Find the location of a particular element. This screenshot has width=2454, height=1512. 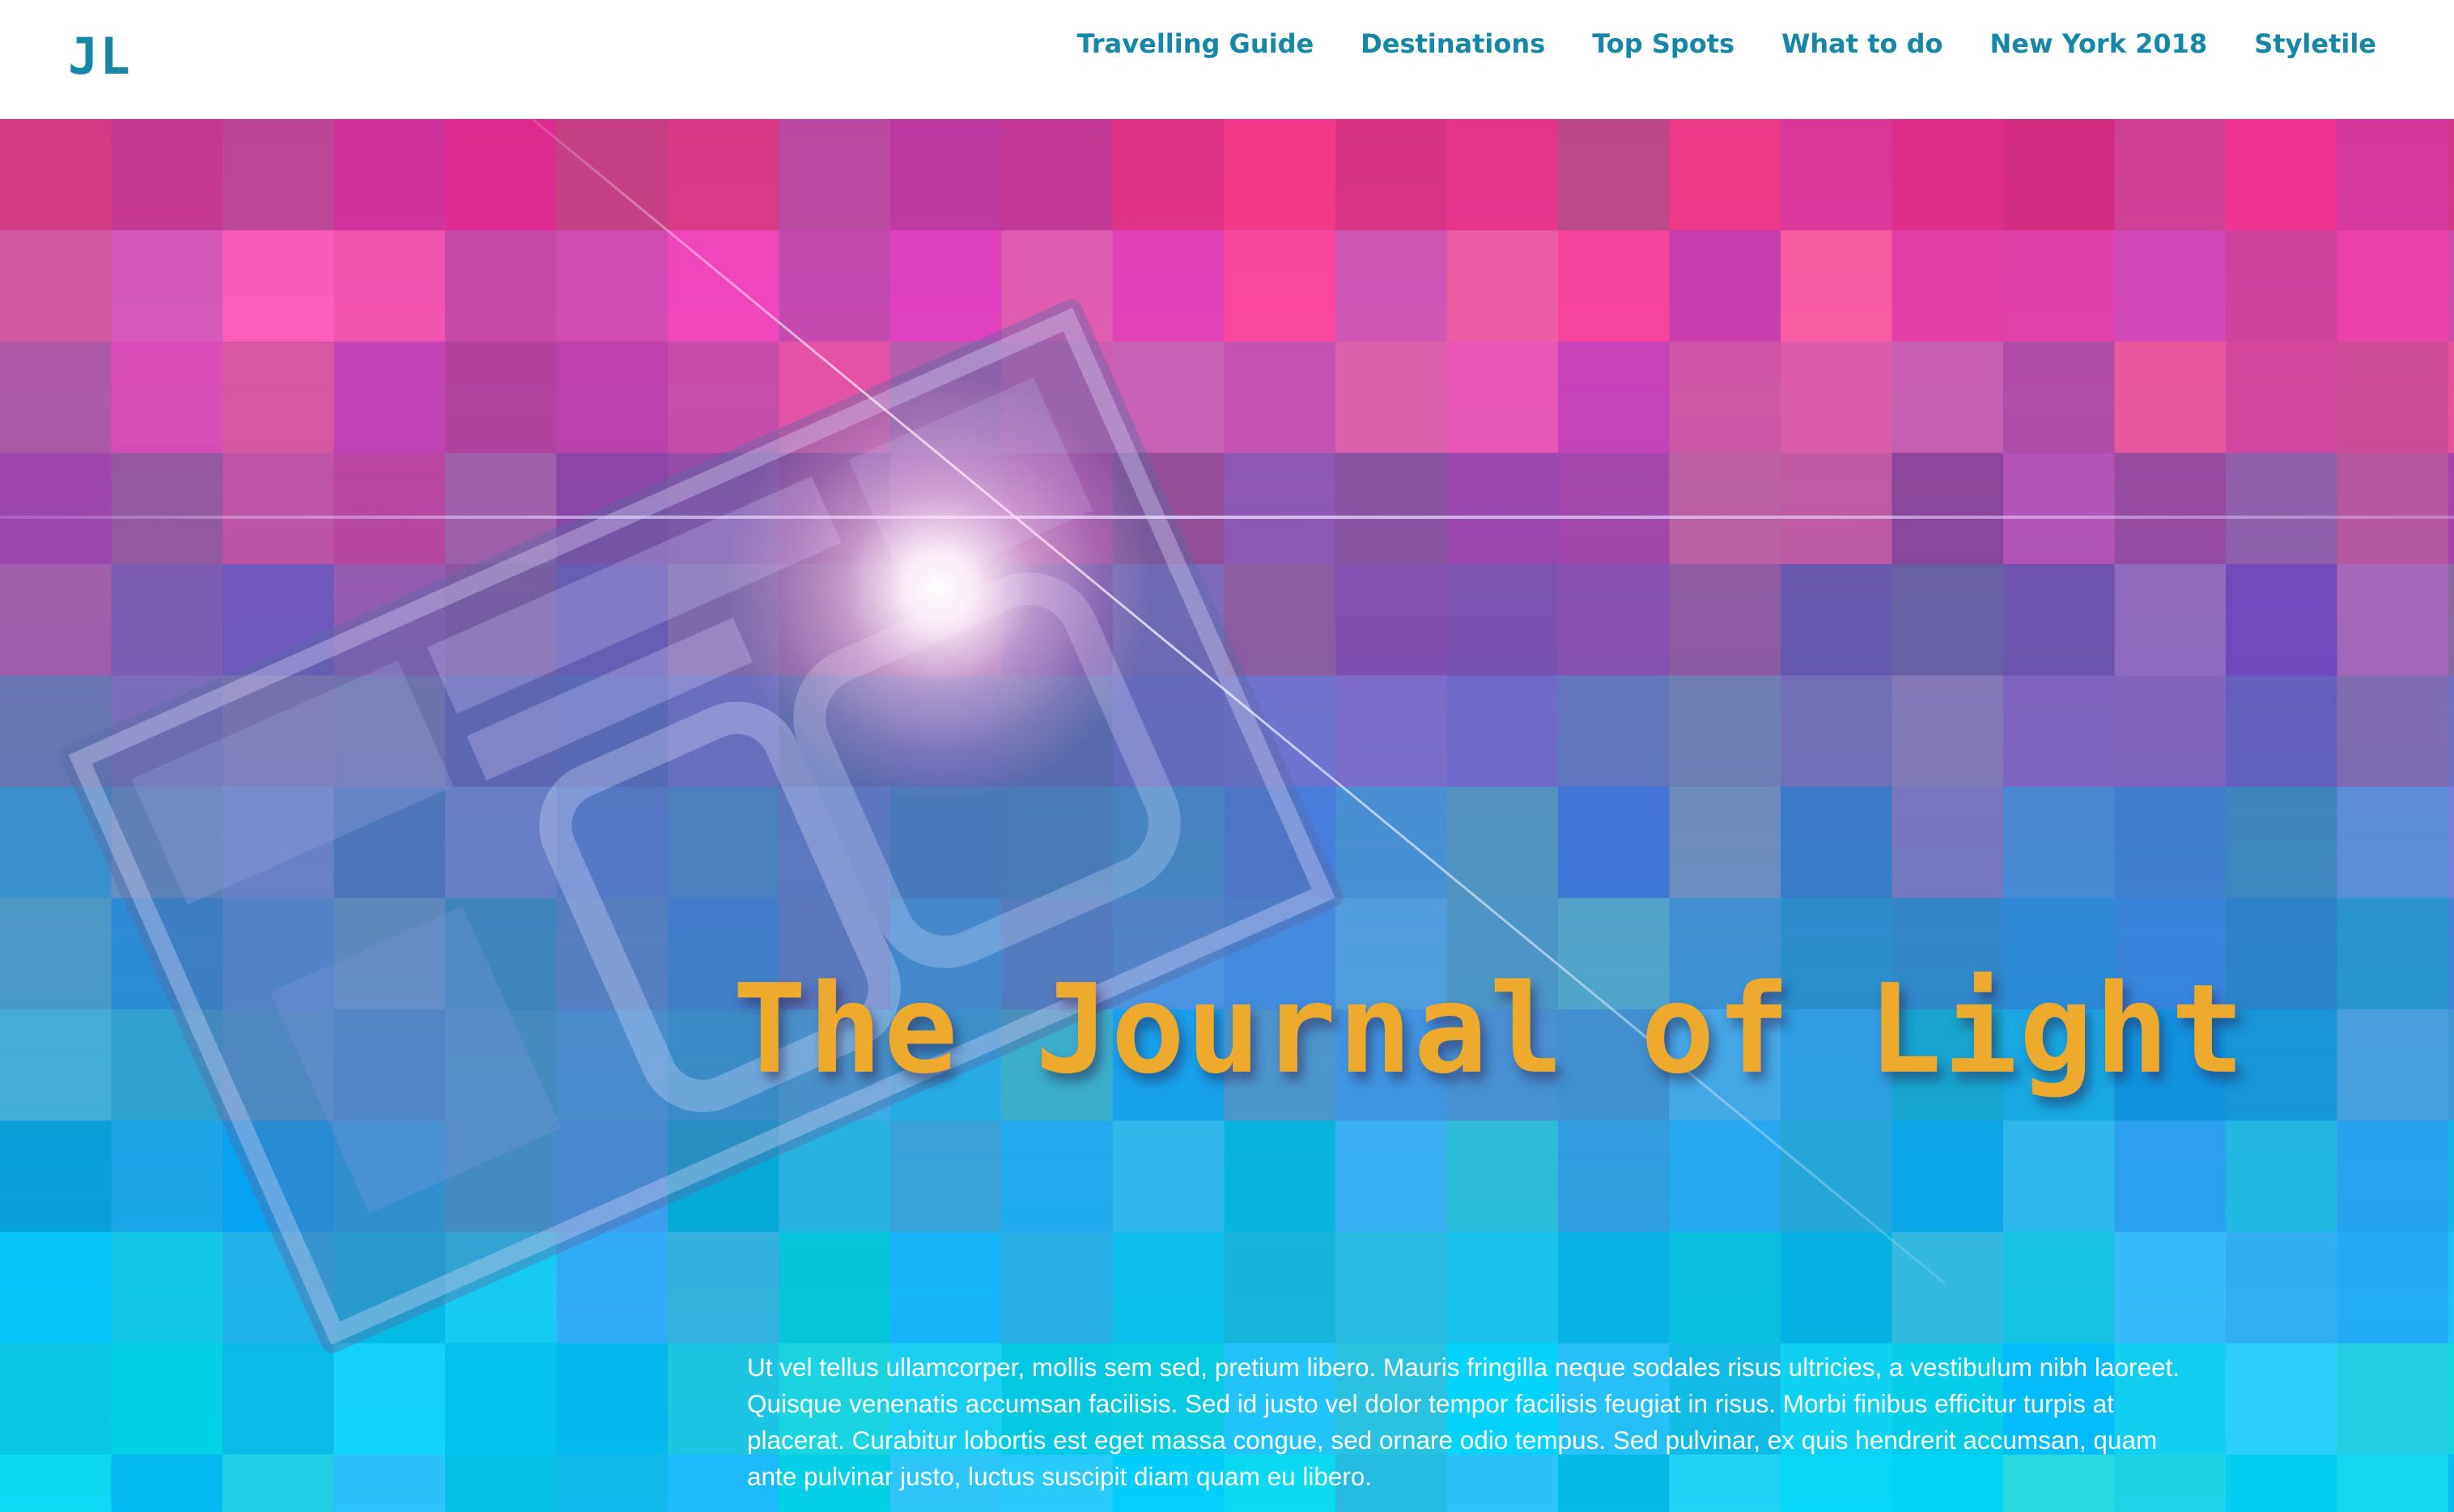

site-logo: JL is located at coordinates (100, 56).